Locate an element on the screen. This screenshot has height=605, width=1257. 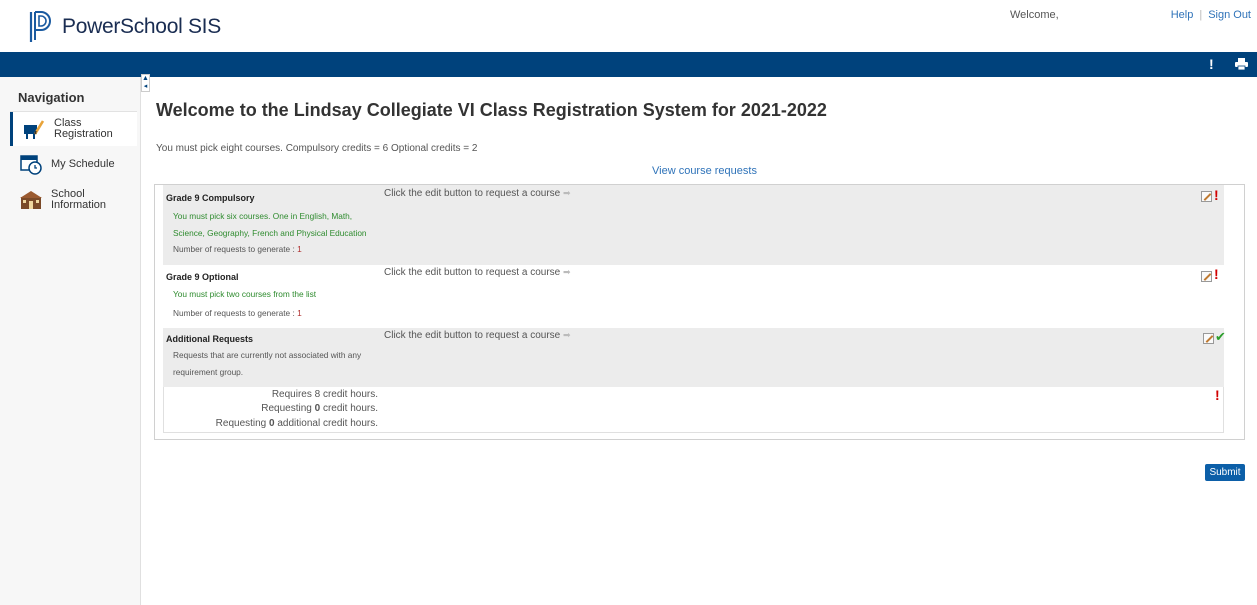
group-name: Grade 9 Compulsory is located at coordinates (210, 198).